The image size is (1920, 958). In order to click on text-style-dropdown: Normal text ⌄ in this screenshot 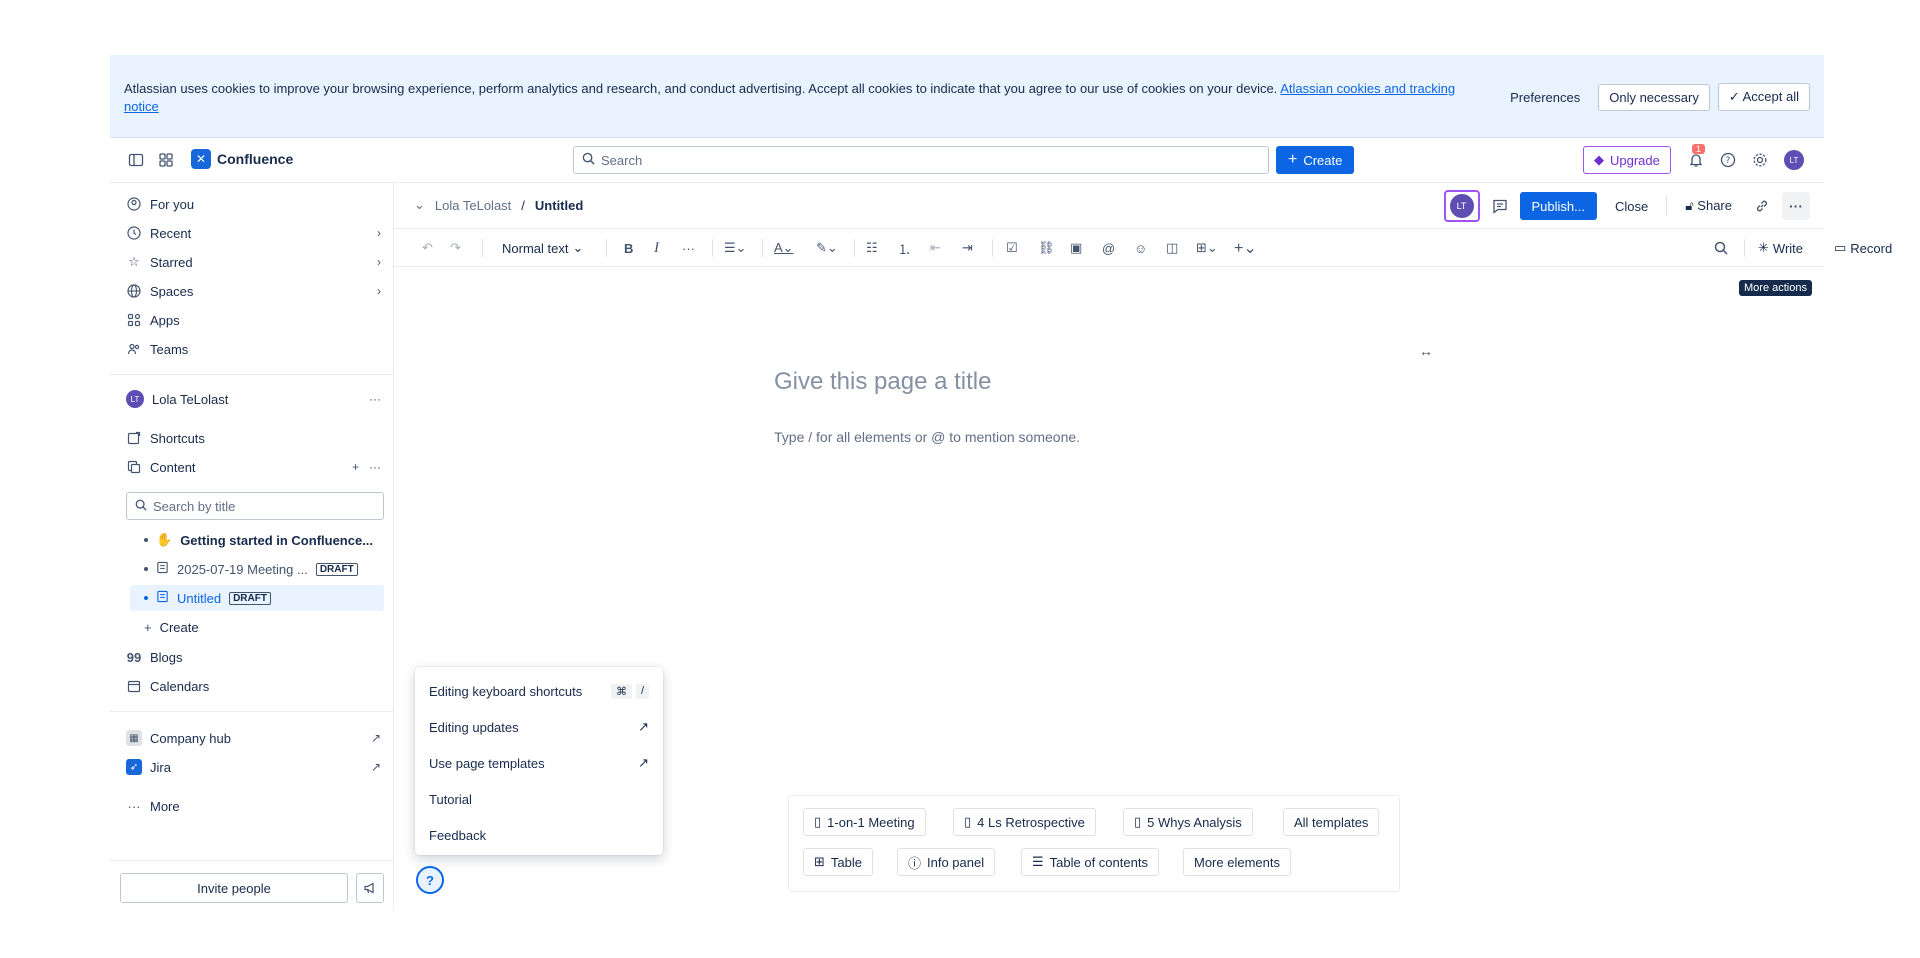, I will do `click(542, 248)`.